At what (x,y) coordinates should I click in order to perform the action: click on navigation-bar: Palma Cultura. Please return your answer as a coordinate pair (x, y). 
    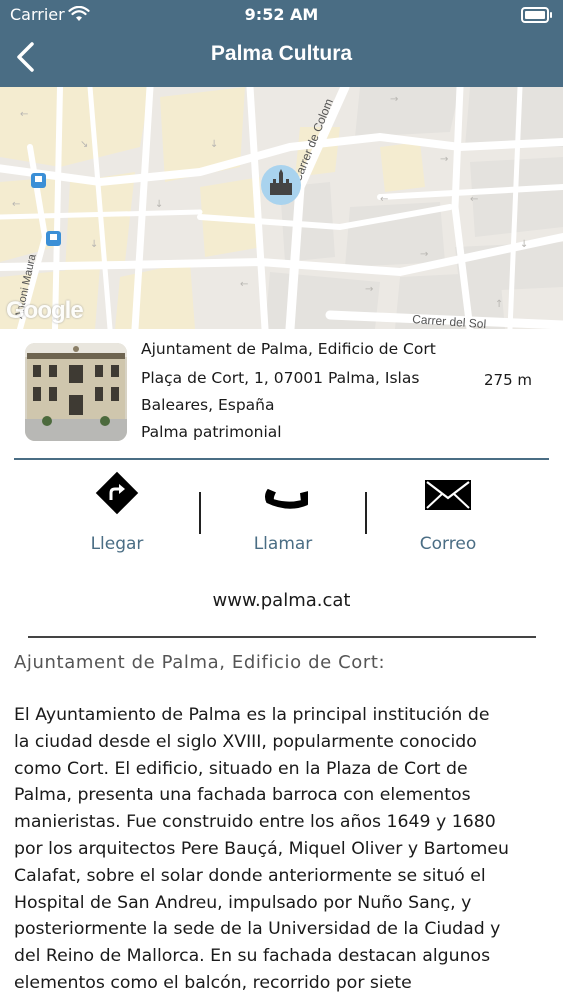
    Looking at the image, I should click on (281, 57).